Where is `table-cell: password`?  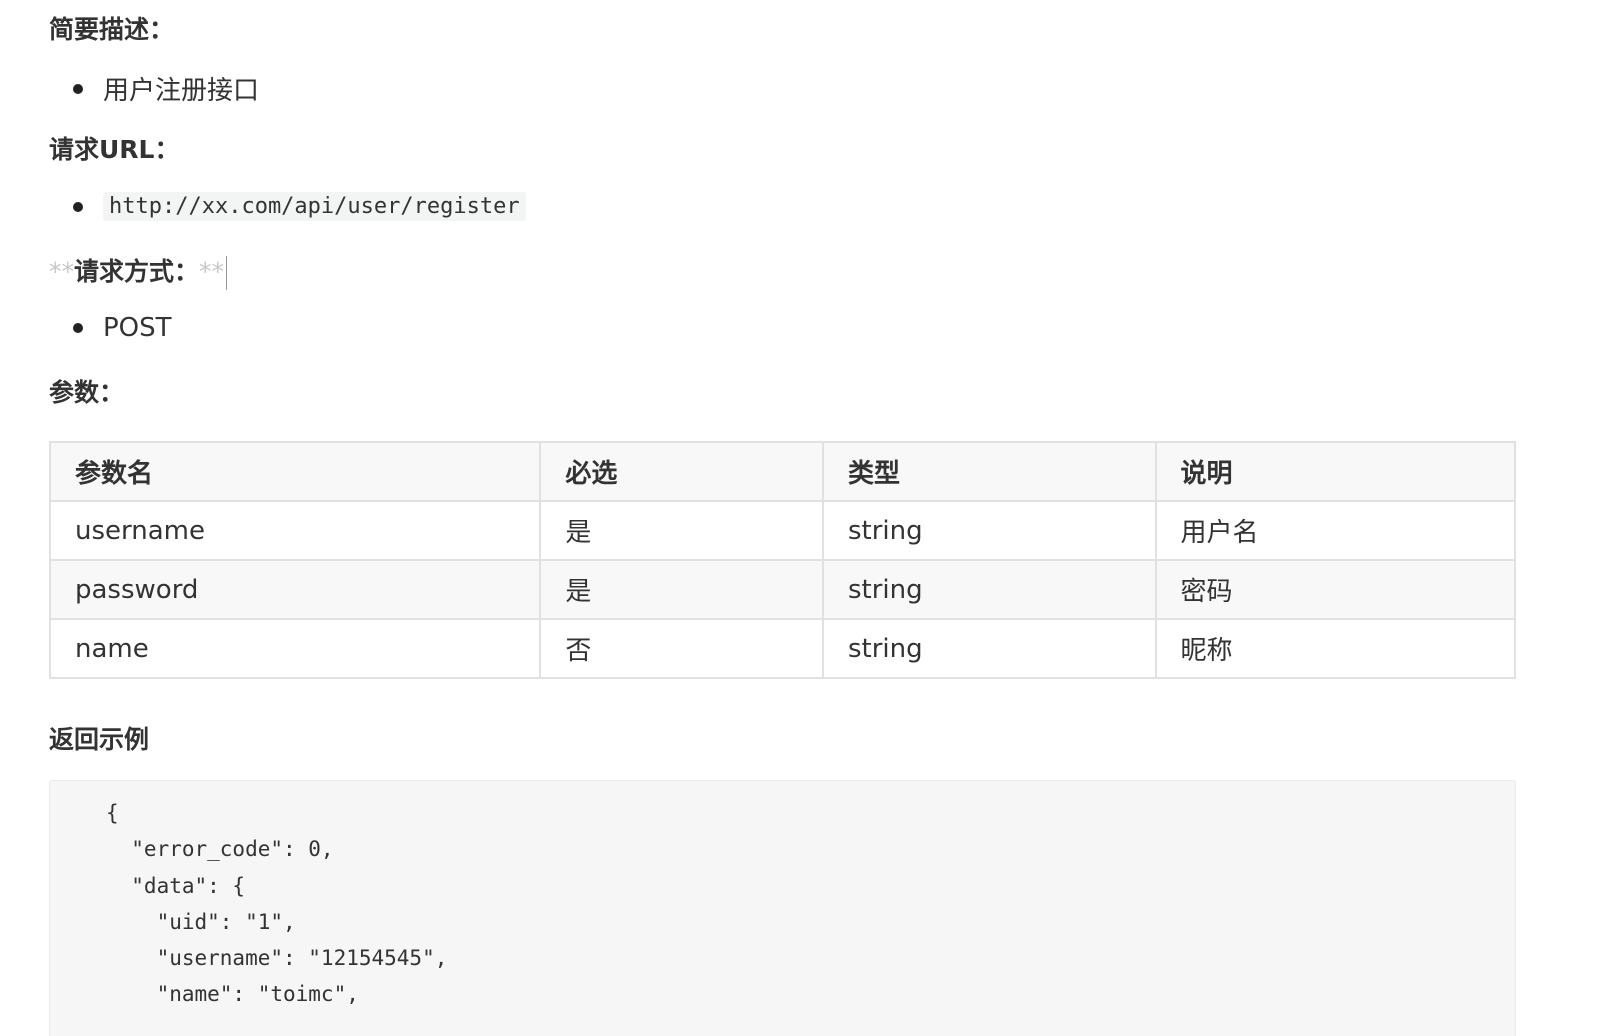 table-cell: password is located at coordinates (295, 589).